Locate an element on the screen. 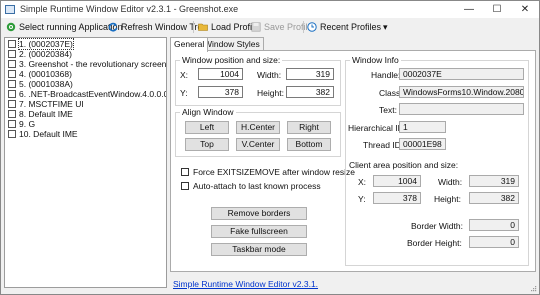  align-hcenter-button: H.Center is located at coordinates (258, 127).